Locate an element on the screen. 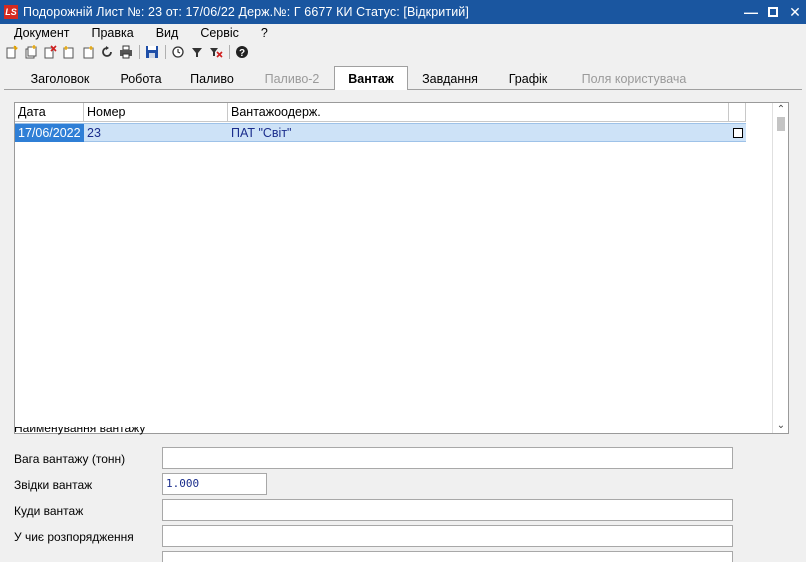  menu-edit: Правка is located at coordinates (112, 33).